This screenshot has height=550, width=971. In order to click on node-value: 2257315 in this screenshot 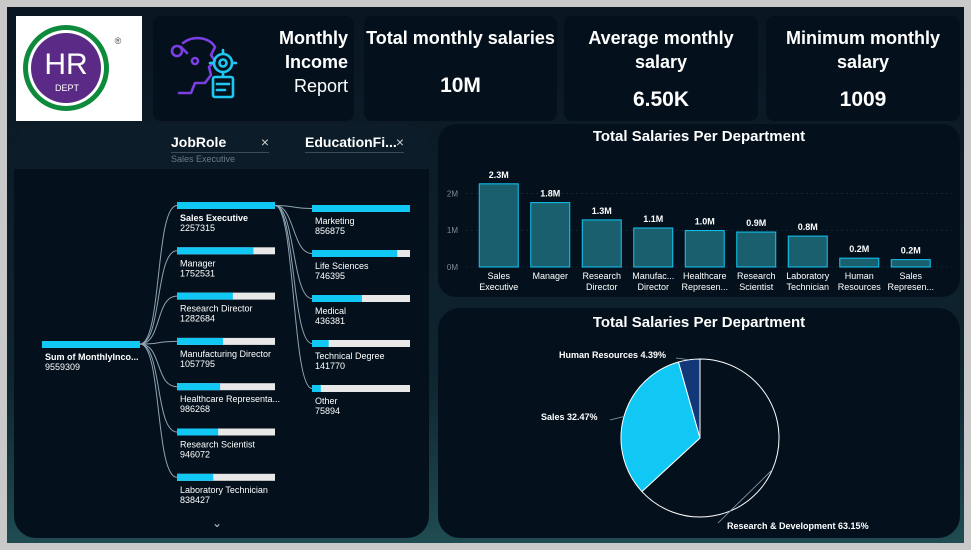, I will do `click(197, 228)`.